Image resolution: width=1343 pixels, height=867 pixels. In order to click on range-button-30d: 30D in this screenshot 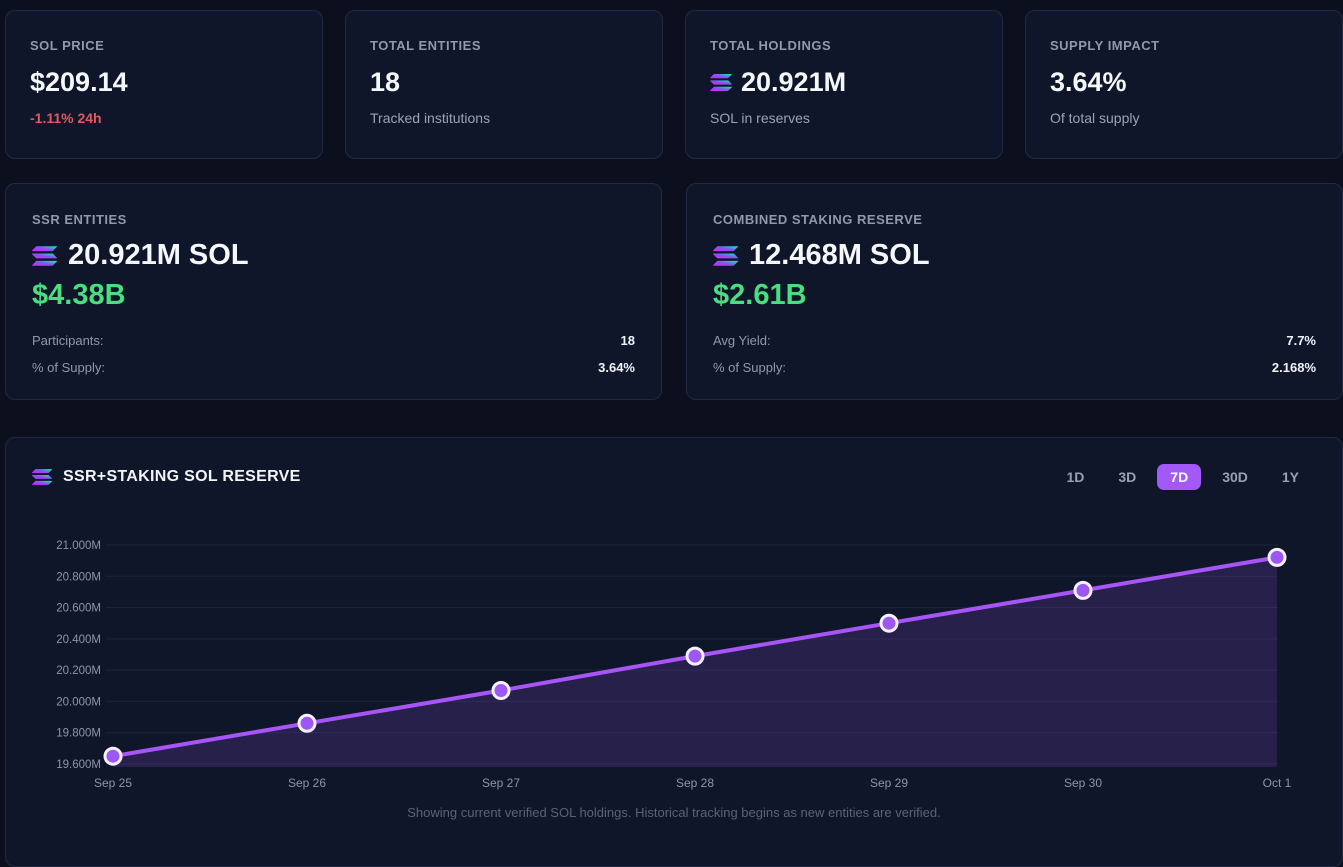, I will do `click(1235, 477)`.